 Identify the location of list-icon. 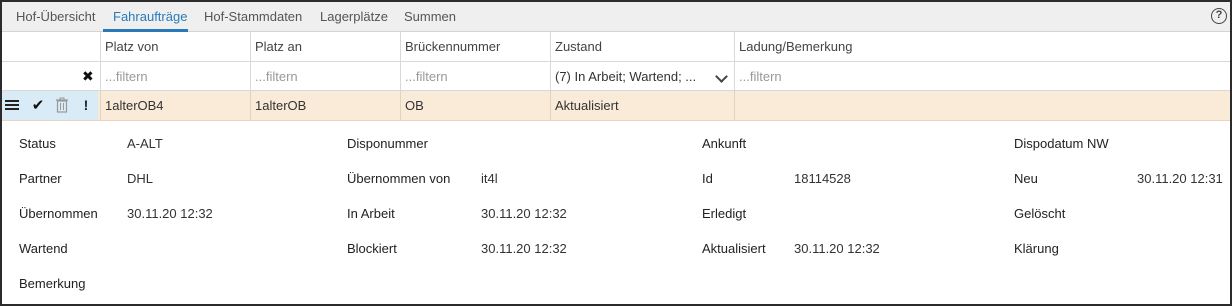
(14, 105).